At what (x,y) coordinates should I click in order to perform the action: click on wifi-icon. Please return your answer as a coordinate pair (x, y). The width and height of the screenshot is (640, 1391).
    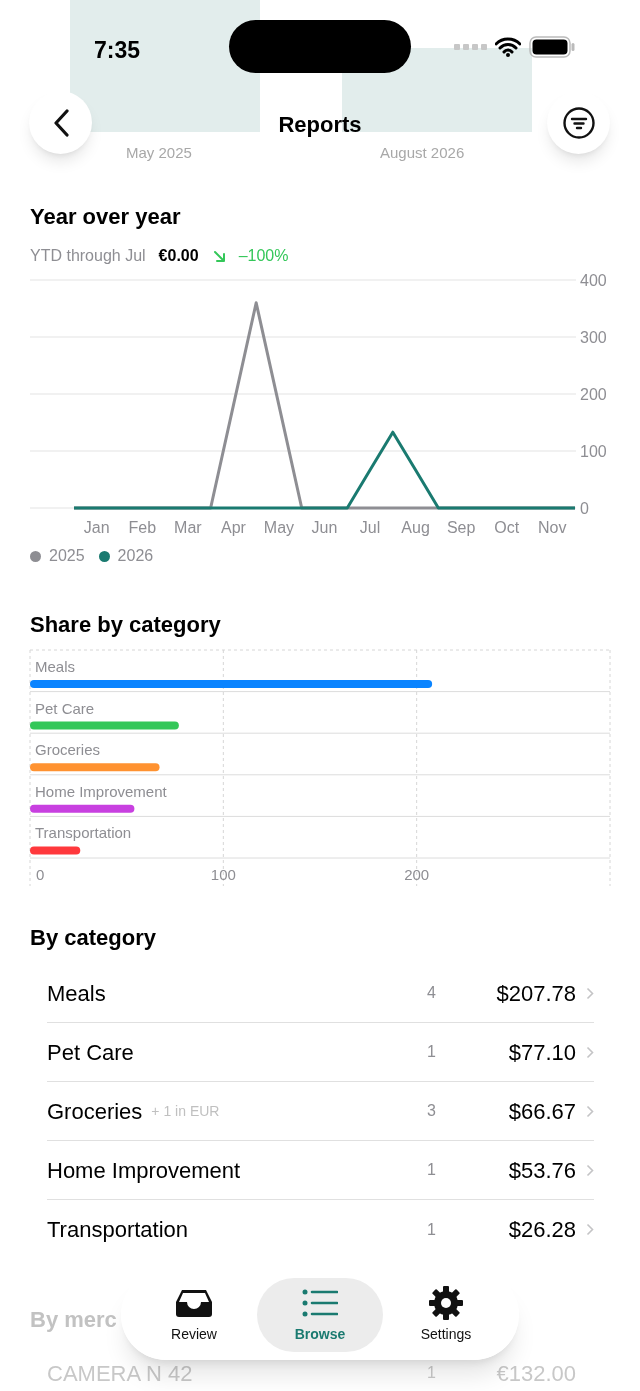
    Looking at the image, I should click on (508, 47).